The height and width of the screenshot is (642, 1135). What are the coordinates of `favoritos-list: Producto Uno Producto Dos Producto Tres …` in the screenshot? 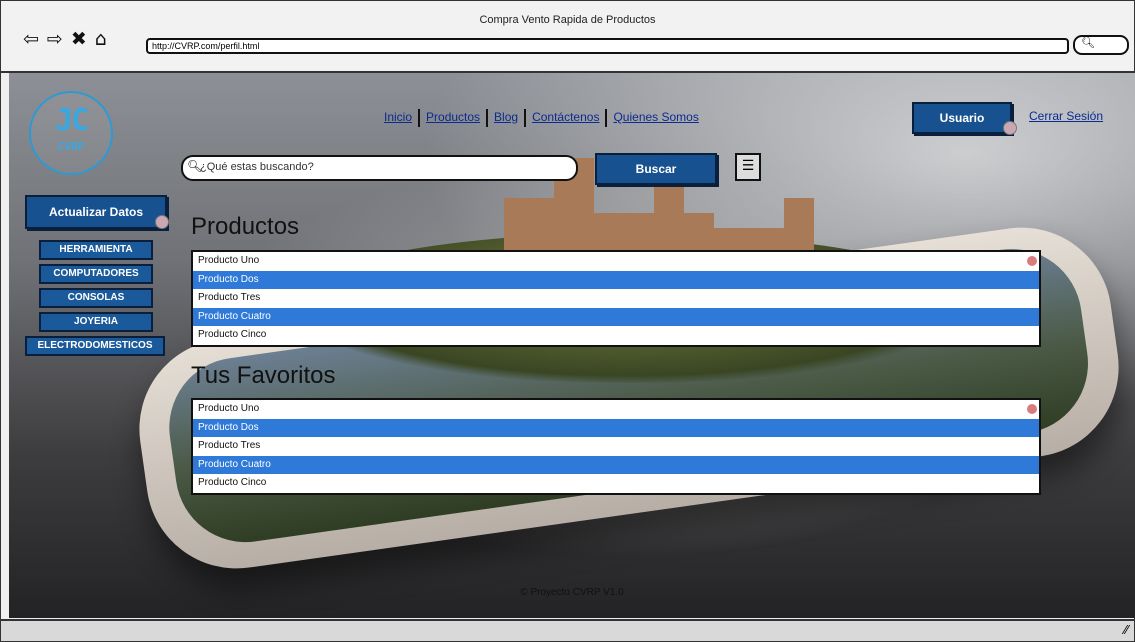 It's located at (616, 446).